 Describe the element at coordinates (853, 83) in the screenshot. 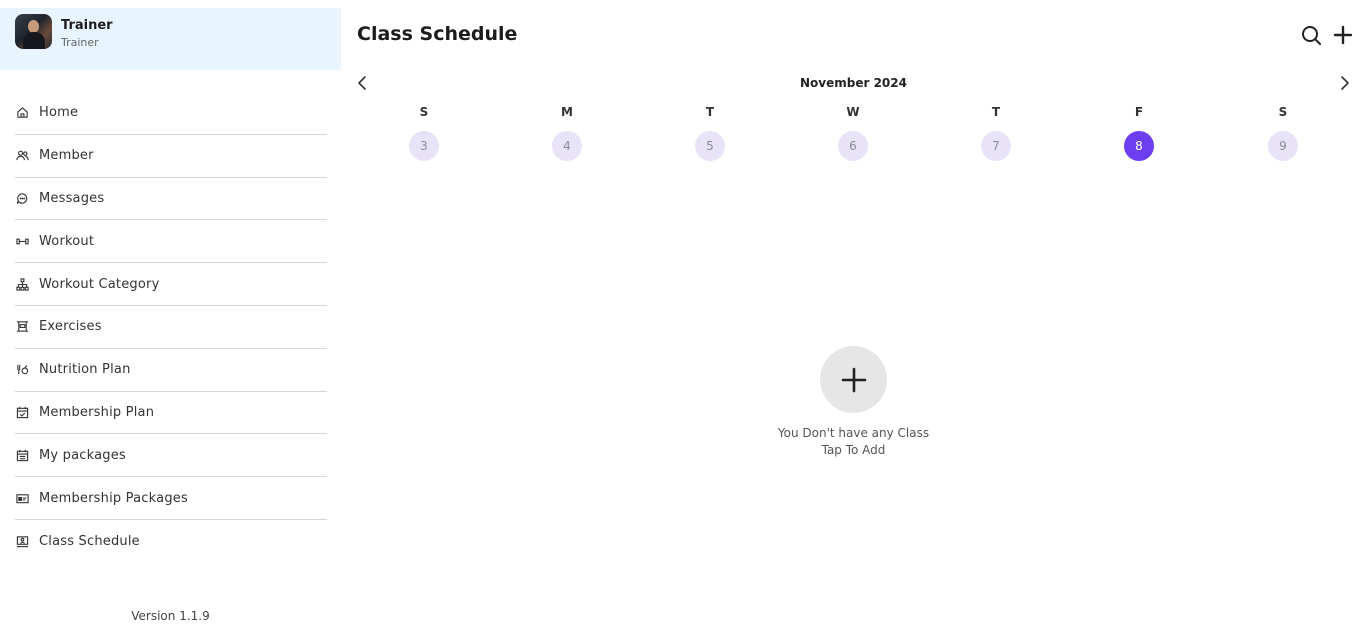

I see `month-label: November 2024` at that location.